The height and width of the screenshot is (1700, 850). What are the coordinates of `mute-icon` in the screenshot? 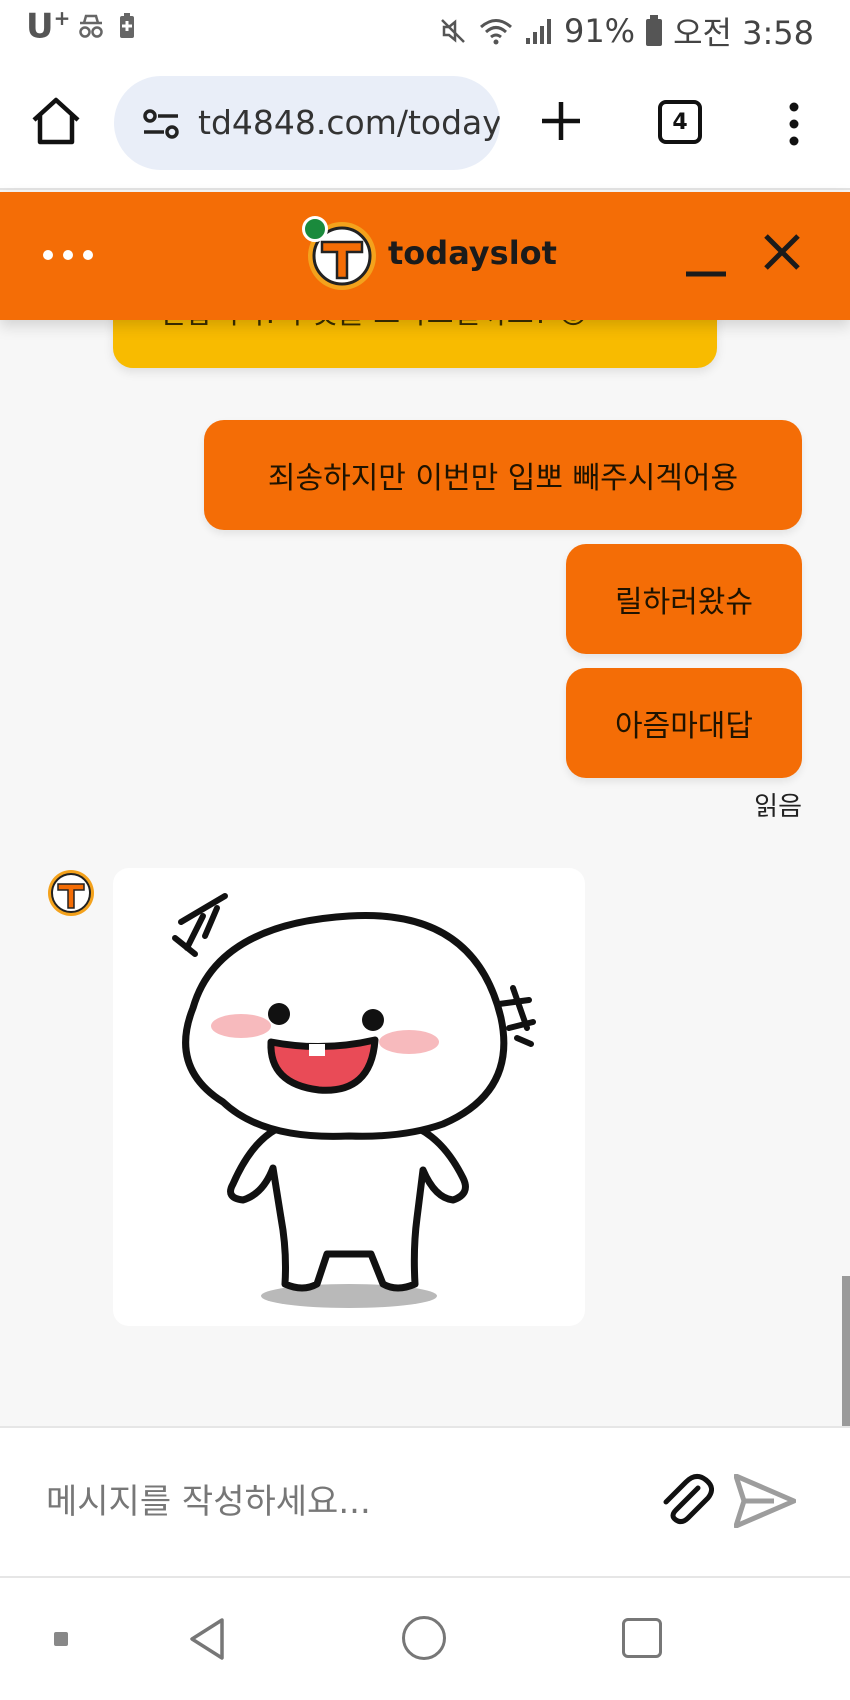 It's located at (453, 31).